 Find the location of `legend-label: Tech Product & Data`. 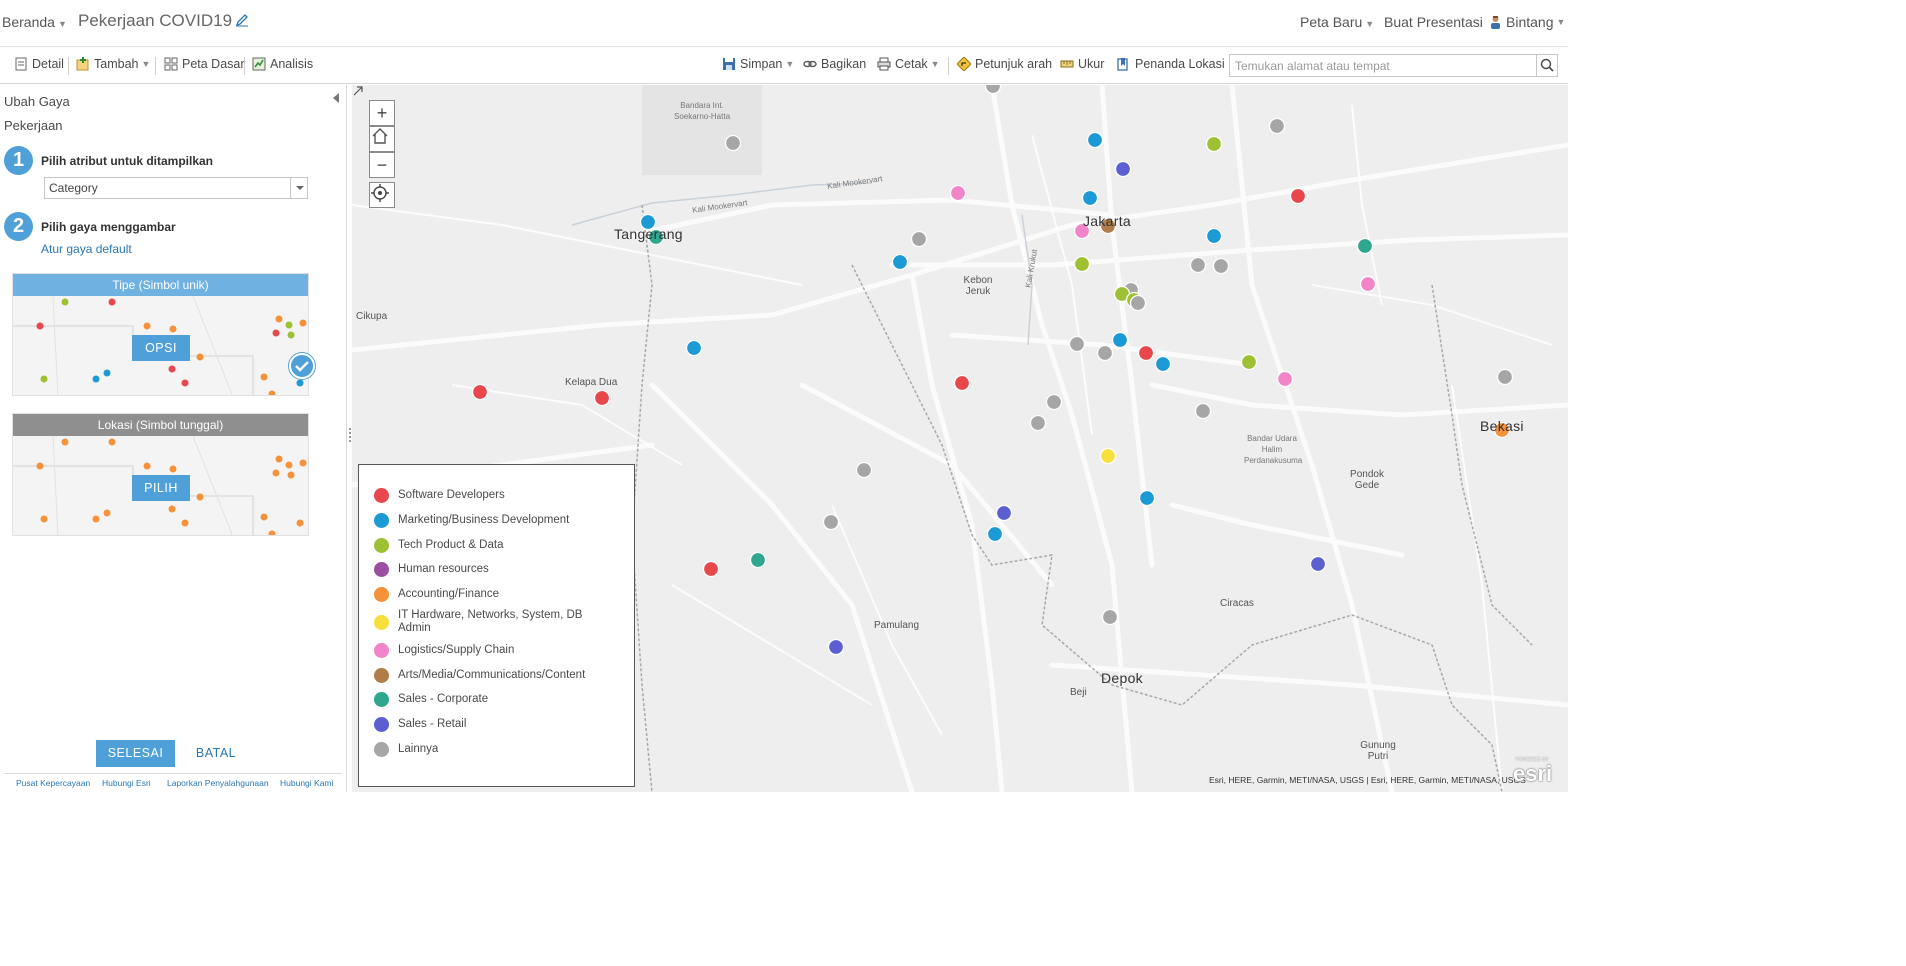

legend-label: Tech Product & Data is located at coordinates (451, 545).